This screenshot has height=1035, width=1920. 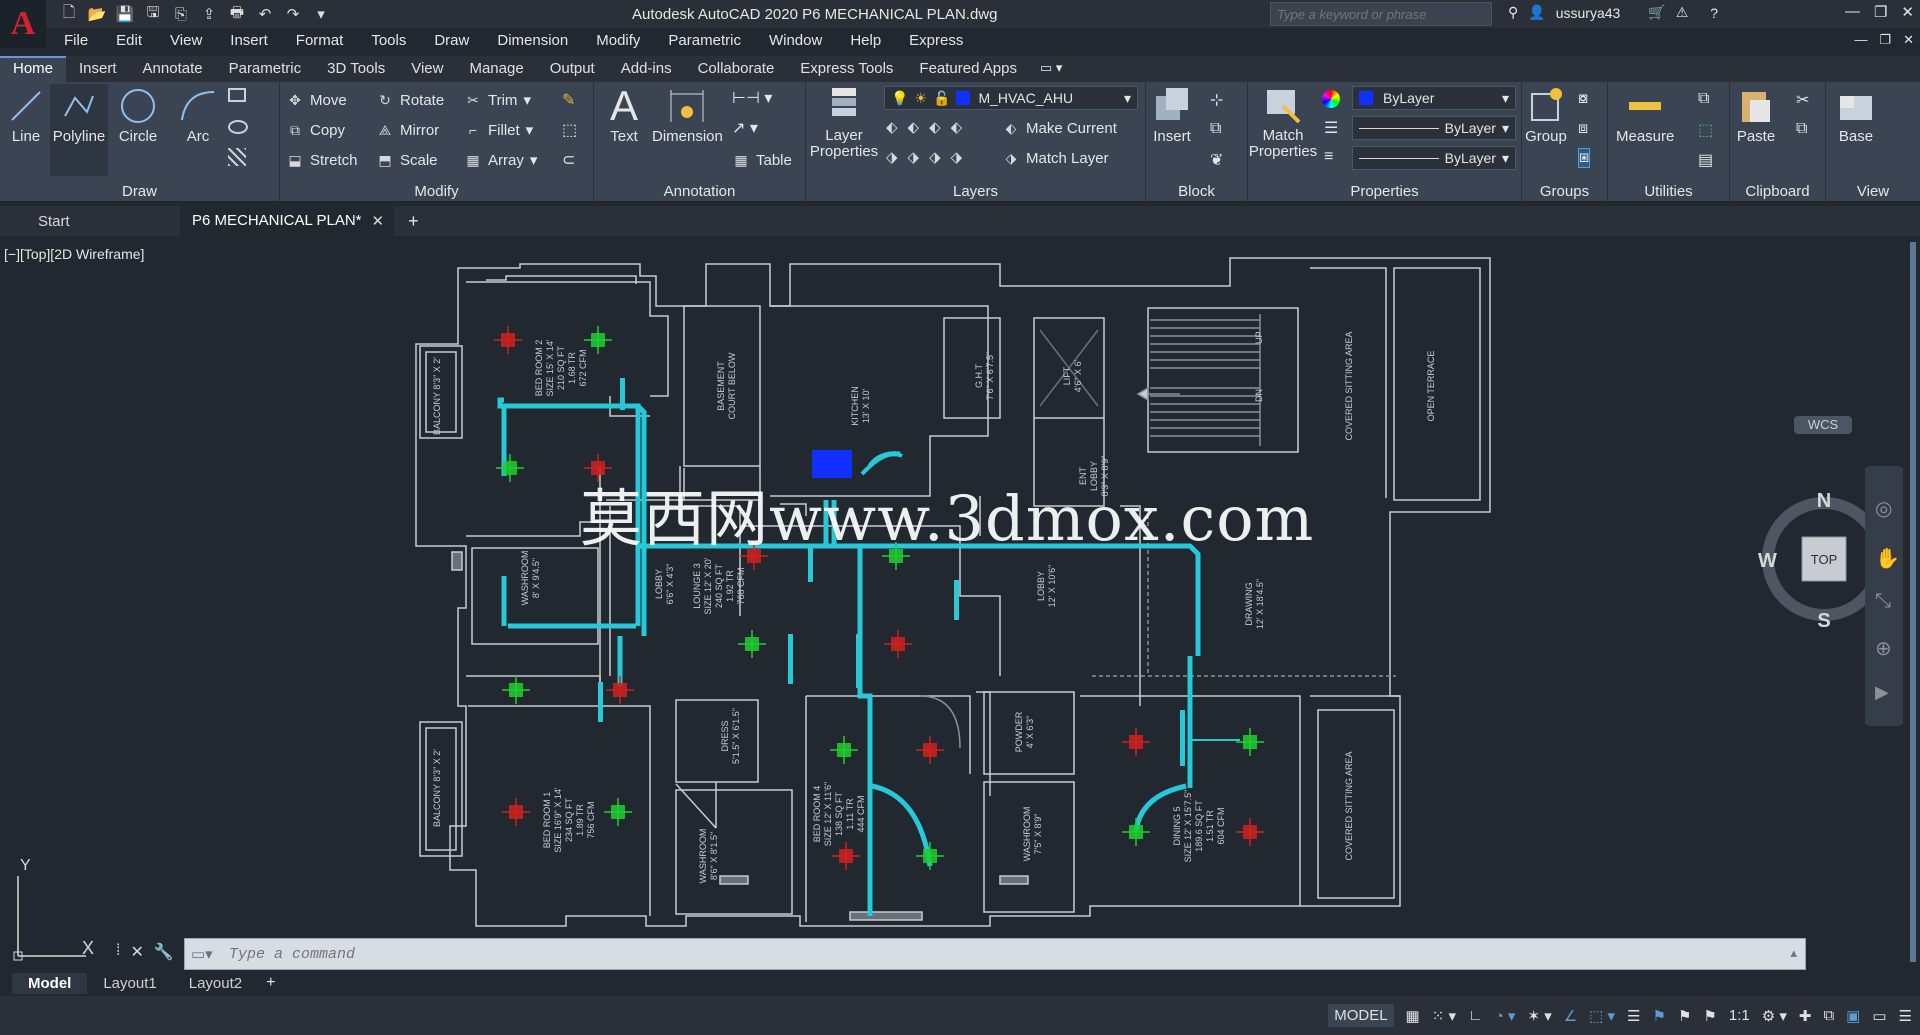 I want to click on tab-layout2: Layout2, so click(x=215, y=983).